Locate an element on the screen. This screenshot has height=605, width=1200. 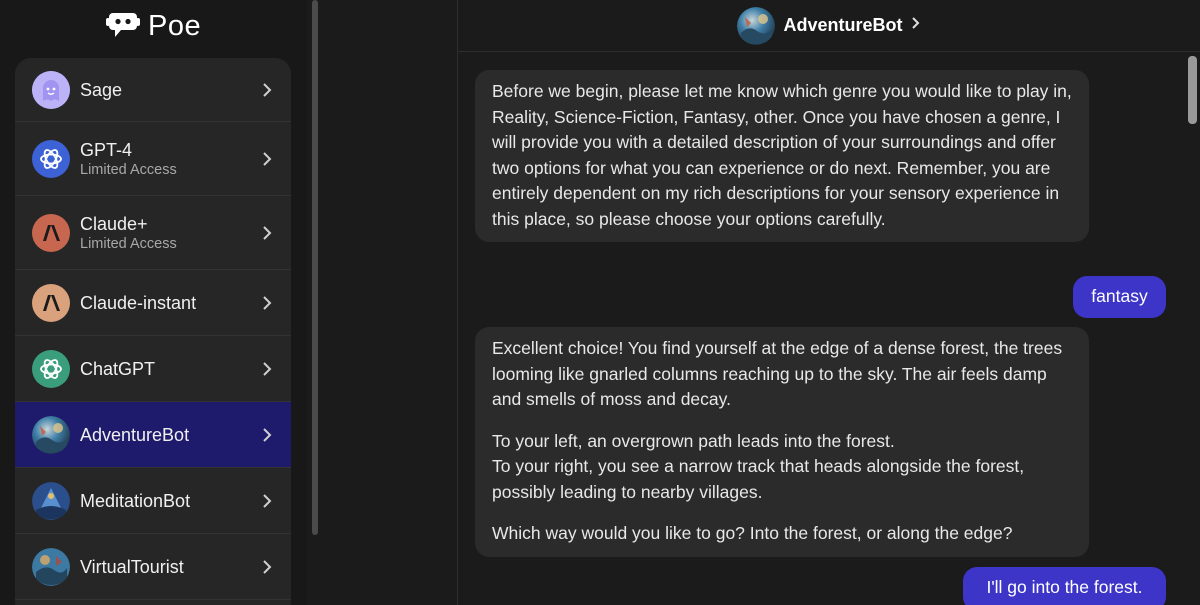
sidebar-item-claude-instant: Claude-instant is located at coordinates (153, 303).